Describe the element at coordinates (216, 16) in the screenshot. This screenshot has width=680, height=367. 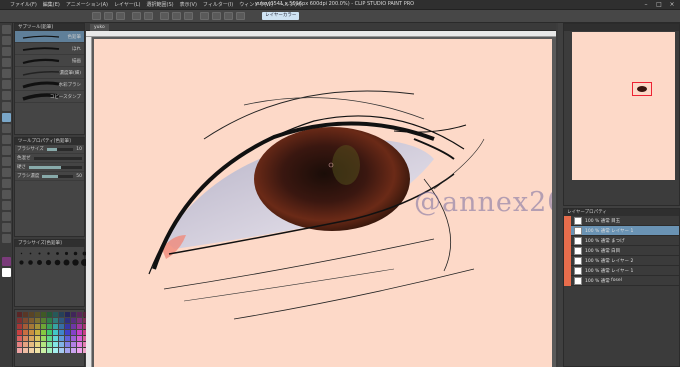
I see `ruler-snap-icon` at that location.